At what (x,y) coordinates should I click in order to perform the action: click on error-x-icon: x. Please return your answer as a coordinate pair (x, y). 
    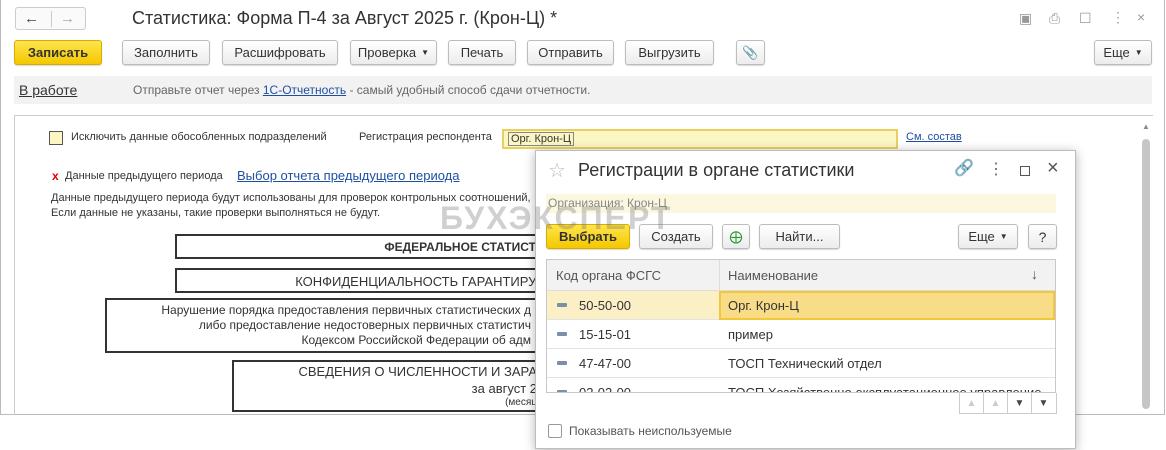
    Looking at the image, I should click on (55, 176).